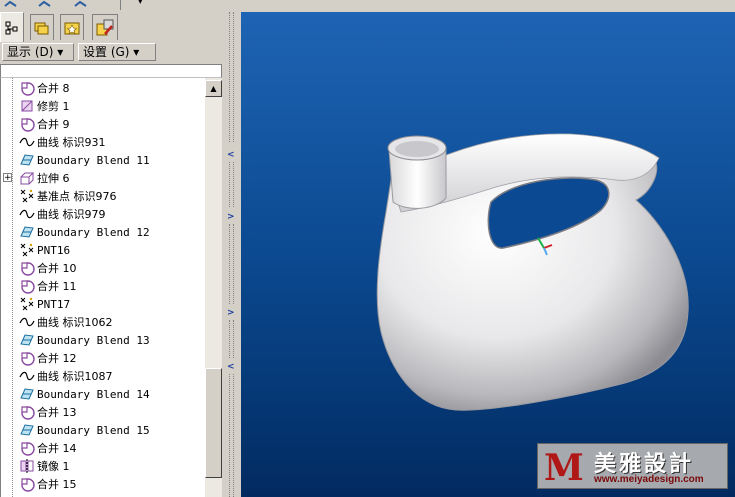 Image resolution: width=735 pixels, height=497 pixels. Describe the element at coordinates (111, 71) in the screenshot. I see `tree-column-header` at that location.